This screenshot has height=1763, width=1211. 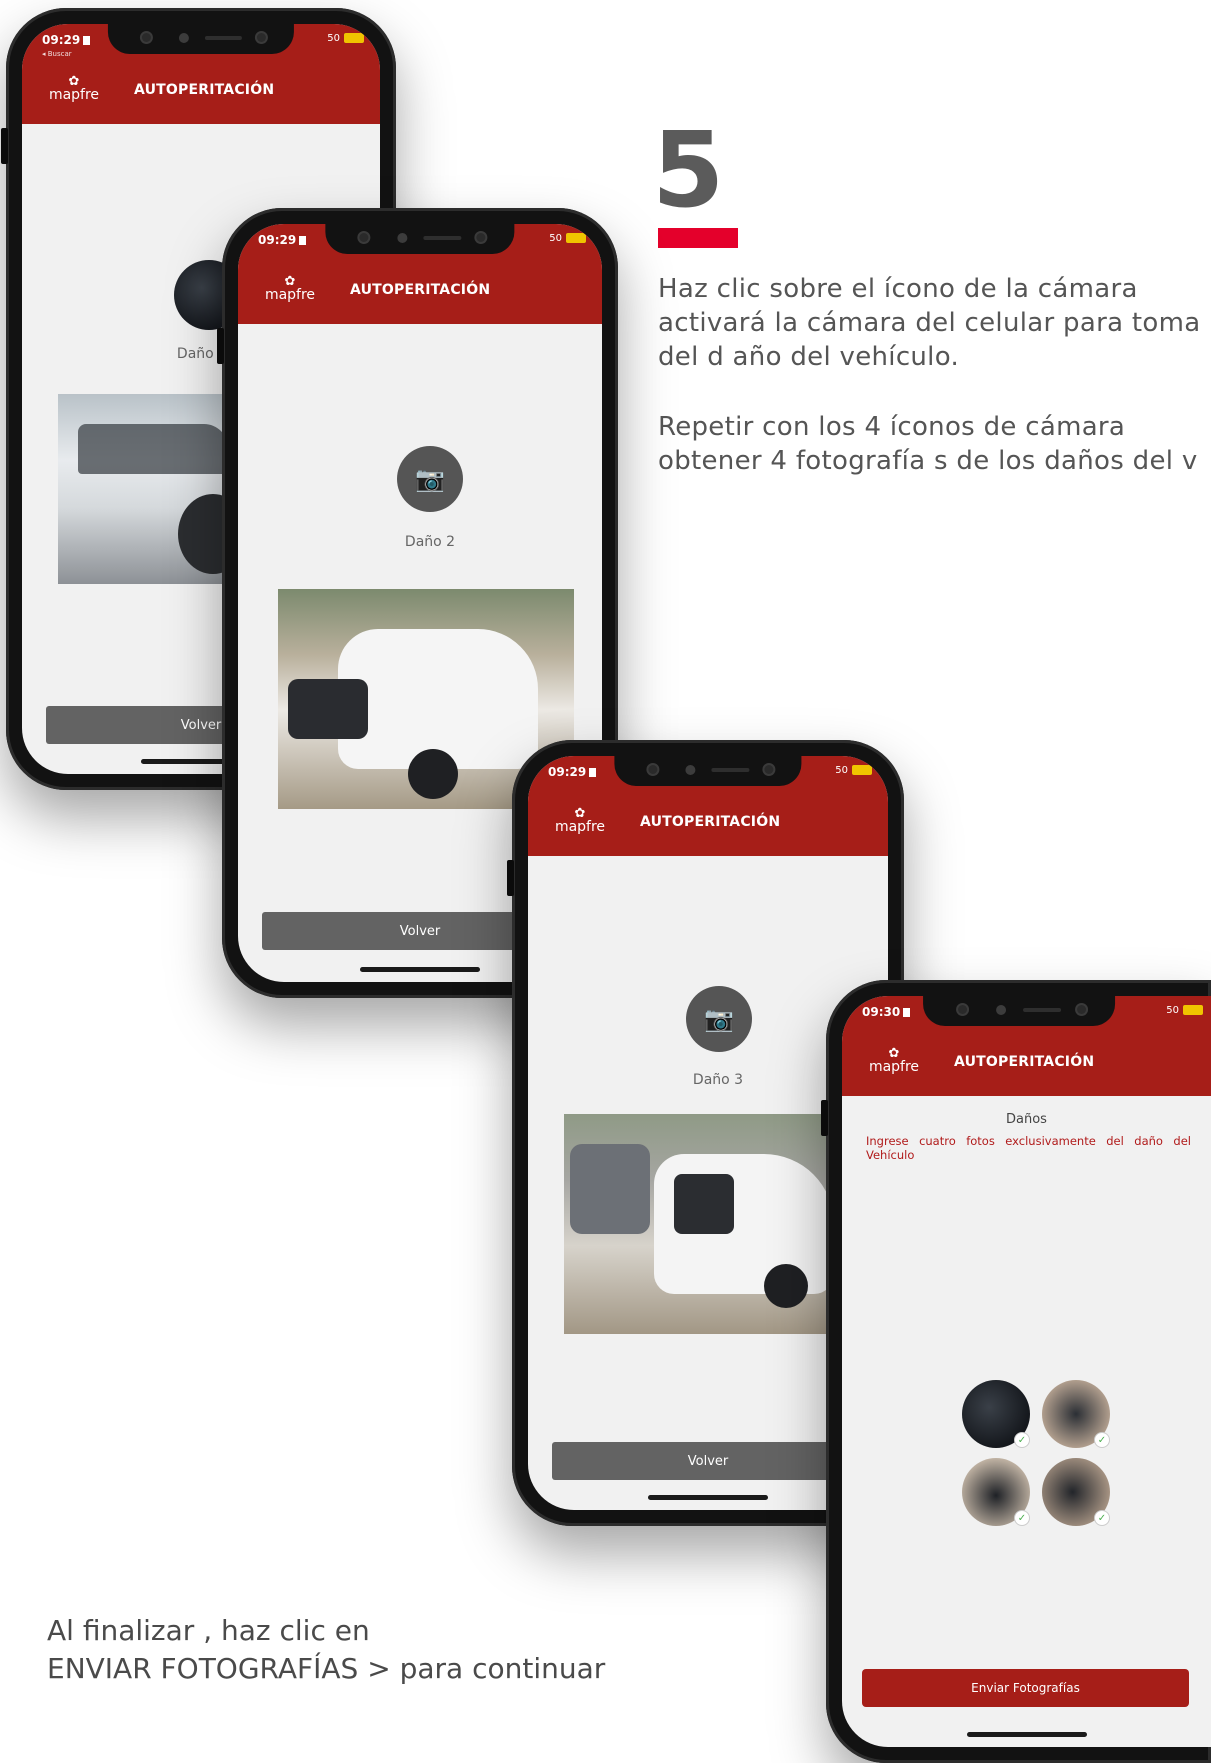 I want to click on section-title: Daños, so click(x=1026, y=1119).